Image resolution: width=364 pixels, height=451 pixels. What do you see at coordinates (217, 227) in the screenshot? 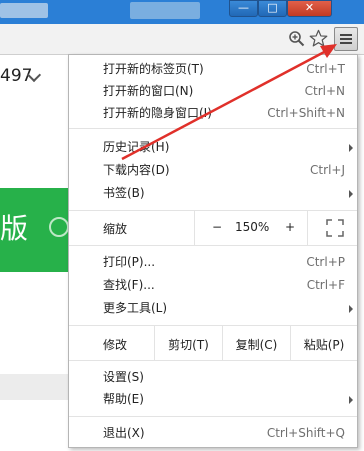
I see `zoom-out-button: −` at bounding box center [217, 227].